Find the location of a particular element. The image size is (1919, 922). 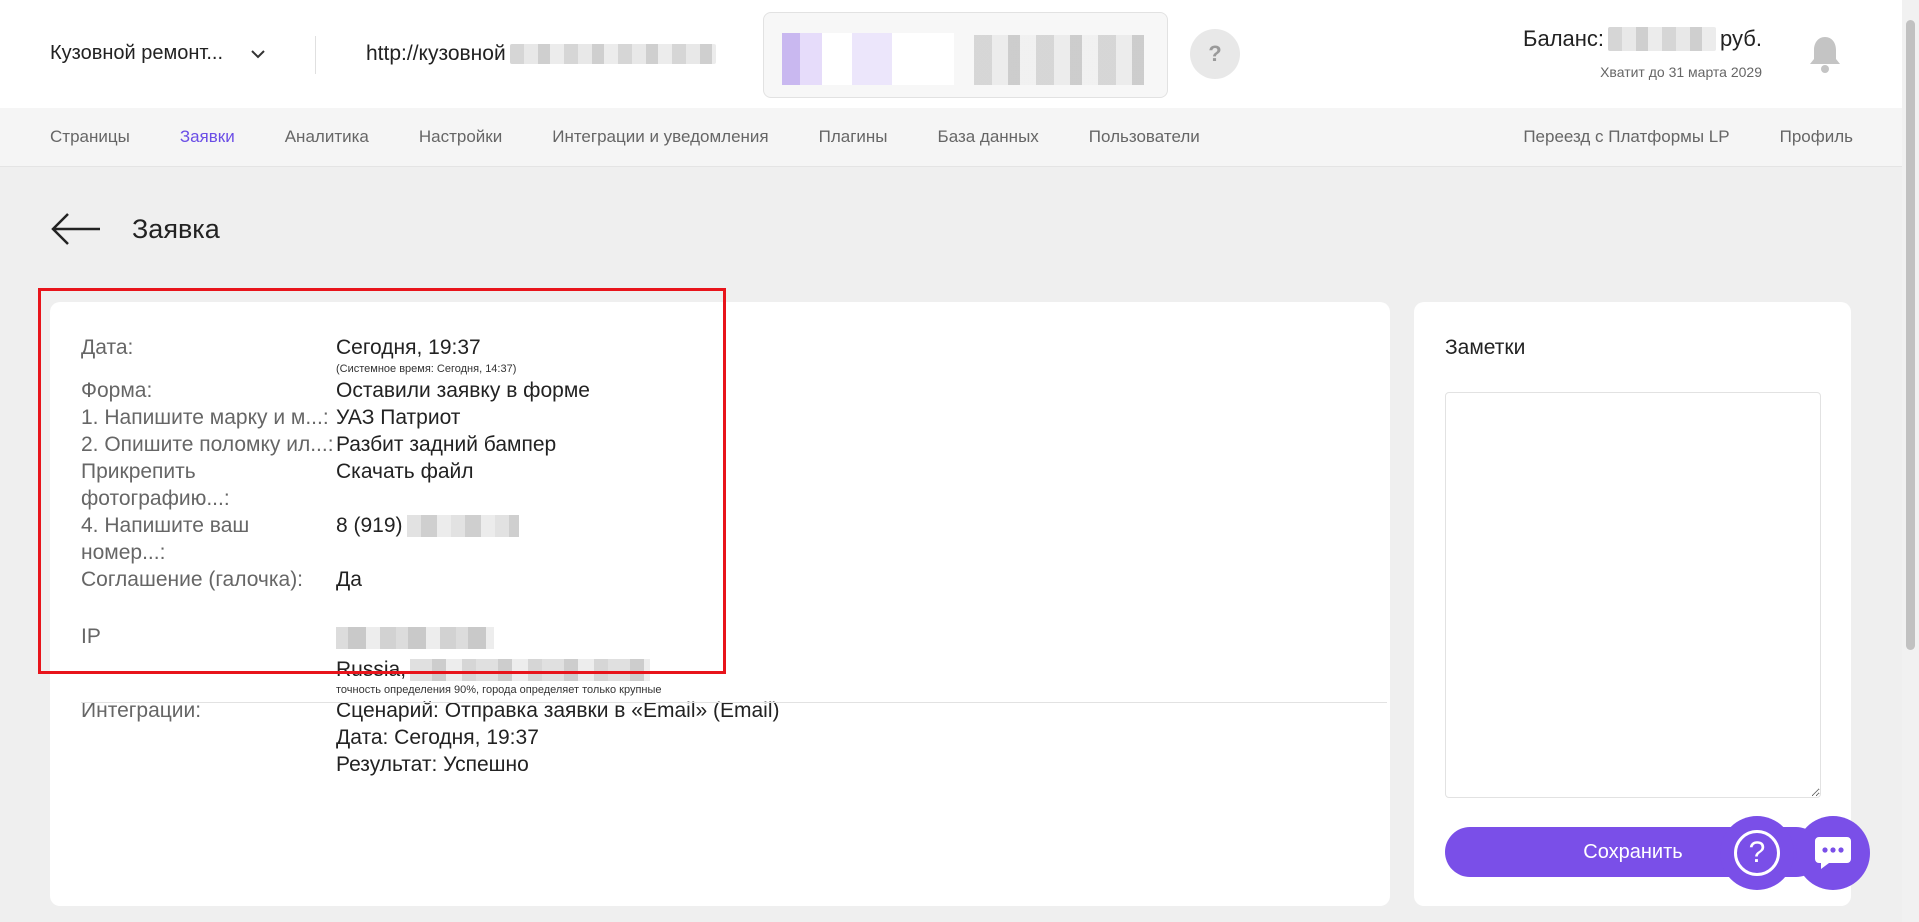

nav-pages: Страницы is located at coordinates (90, 137).